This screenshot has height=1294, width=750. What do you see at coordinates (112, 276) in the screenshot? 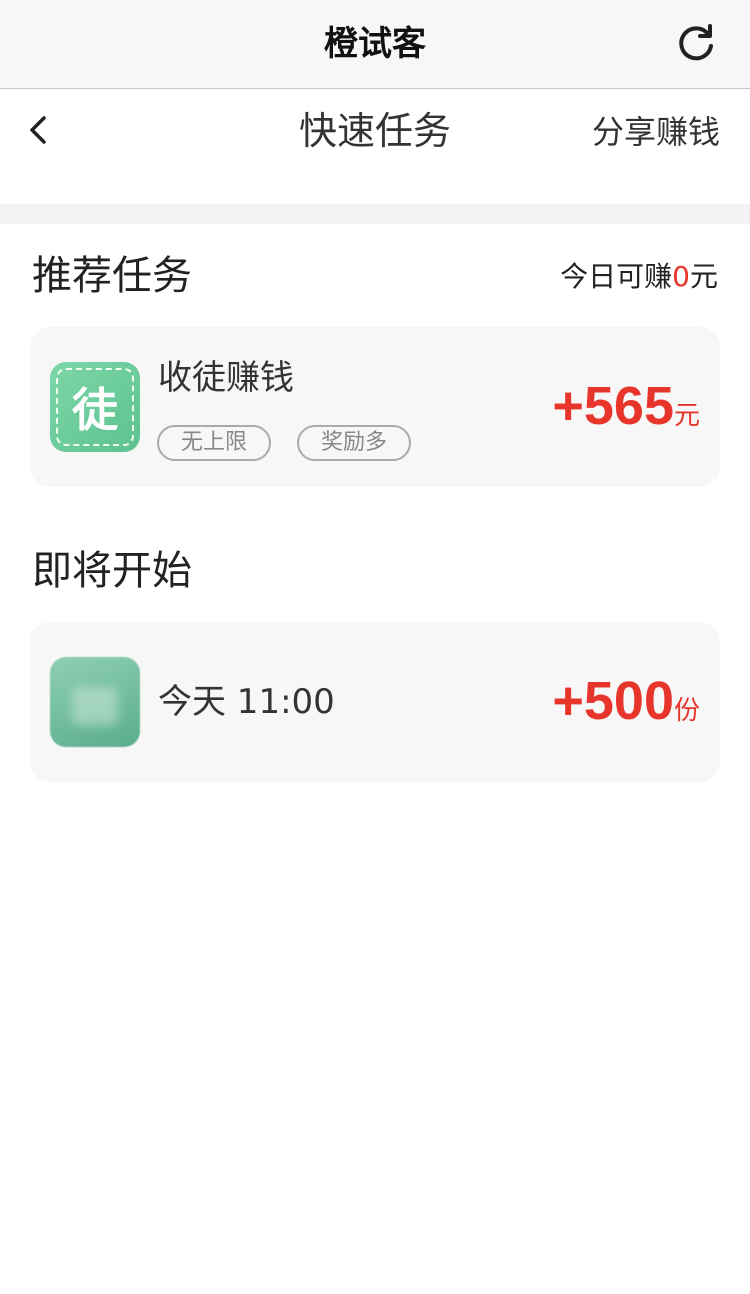
I see `recommended-section-title: 推荐任务` at bounding box center [112, 276].